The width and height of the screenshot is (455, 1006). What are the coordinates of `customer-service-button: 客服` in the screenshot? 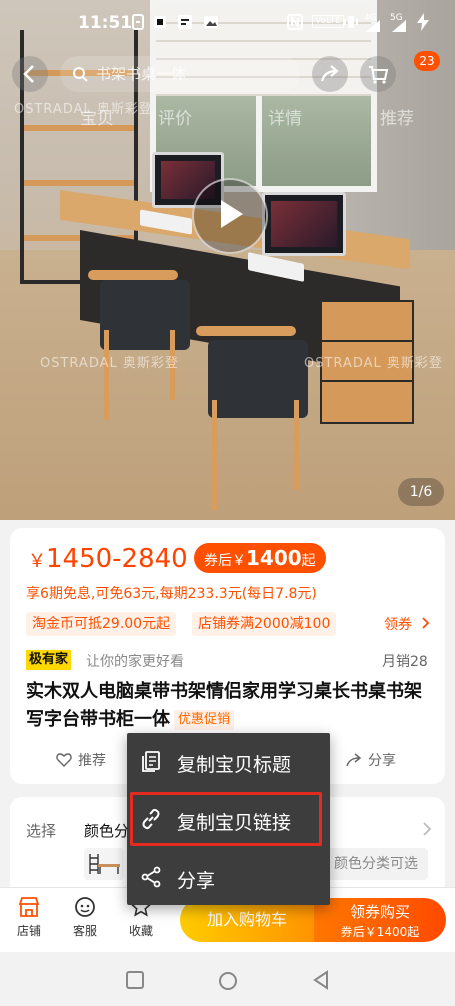 It's located at (85, 917).